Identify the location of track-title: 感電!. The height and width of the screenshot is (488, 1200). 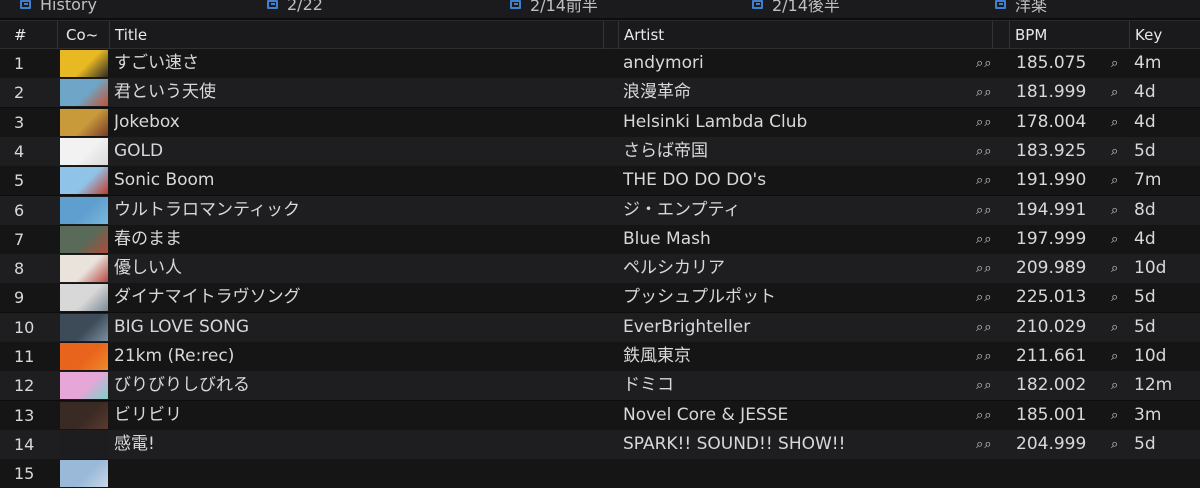
(134, 443).